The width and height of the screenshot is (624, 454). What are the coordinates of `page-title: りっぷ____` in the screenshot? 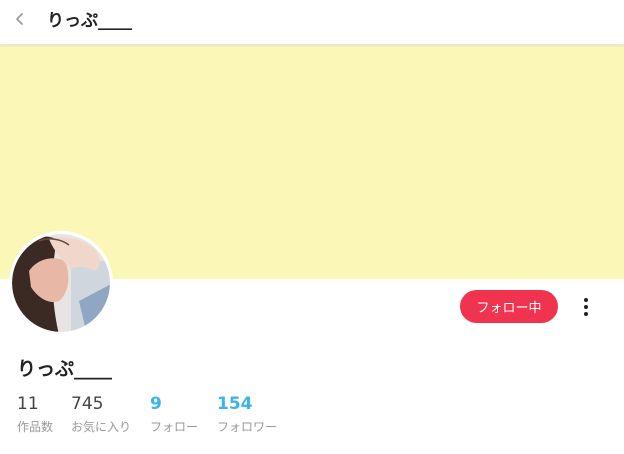 It's located at (89, 21).